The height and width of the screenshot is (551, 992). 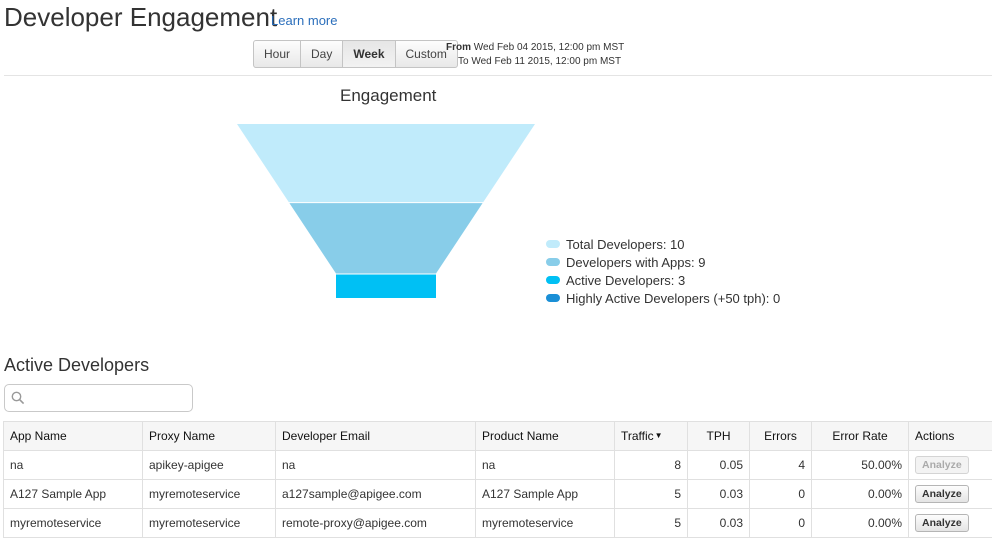 I want to click on cell-errors: 4, so click(x=780, y=465).